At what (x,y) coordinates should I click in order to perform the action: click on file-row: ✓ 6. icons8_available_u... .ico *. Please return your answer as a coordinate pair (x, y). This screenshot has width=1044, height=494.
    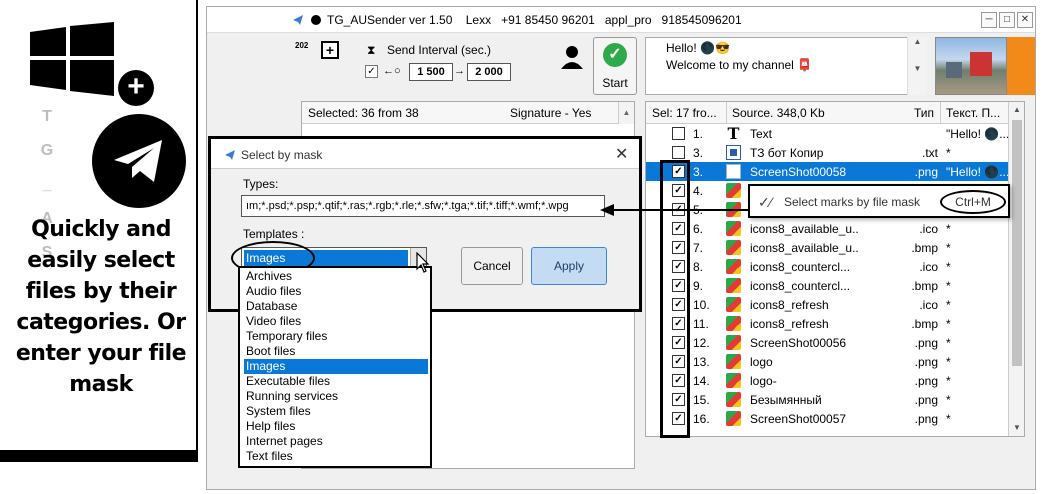
    Looking at the image, I should click on (827, 228).